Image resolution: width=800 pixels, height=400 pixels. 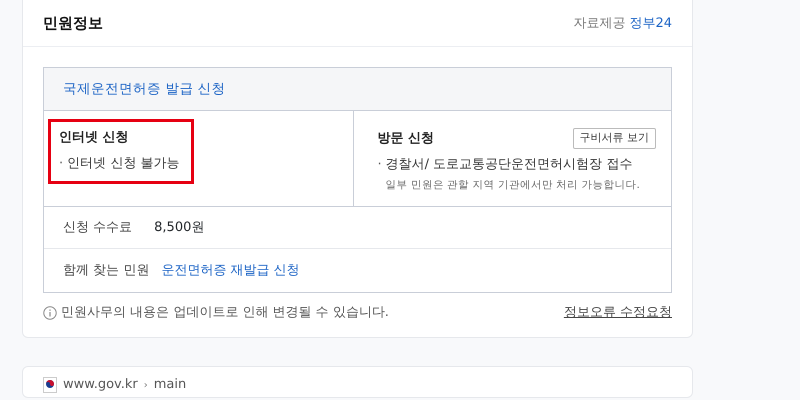 I want to click on source-label: 자료제공, so click(x=599, y=23).